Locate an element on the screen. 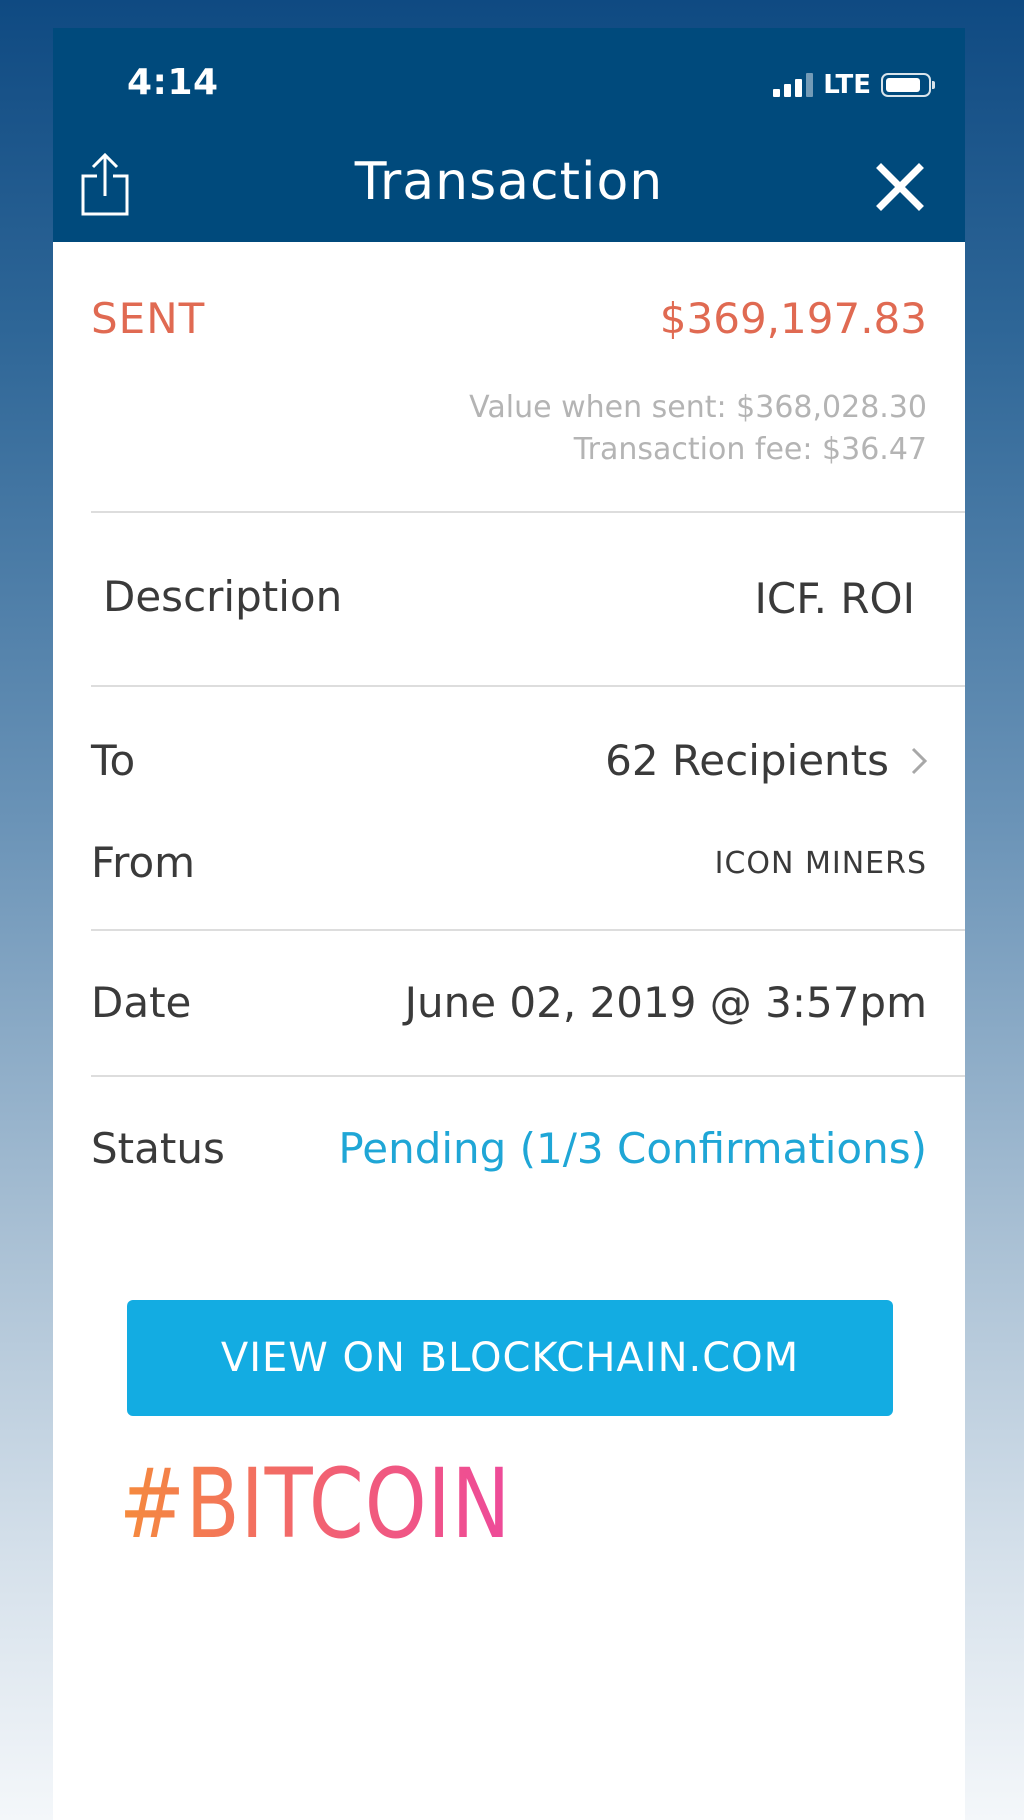  to-label: To is located at coordinates (113, 760).